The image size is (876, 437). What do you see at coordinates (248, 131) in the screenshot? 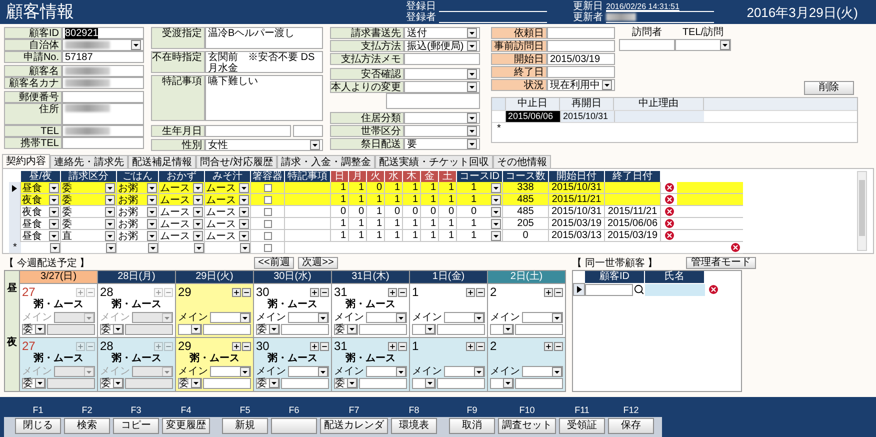
I see `date-field` at bounding box center [248, 131].